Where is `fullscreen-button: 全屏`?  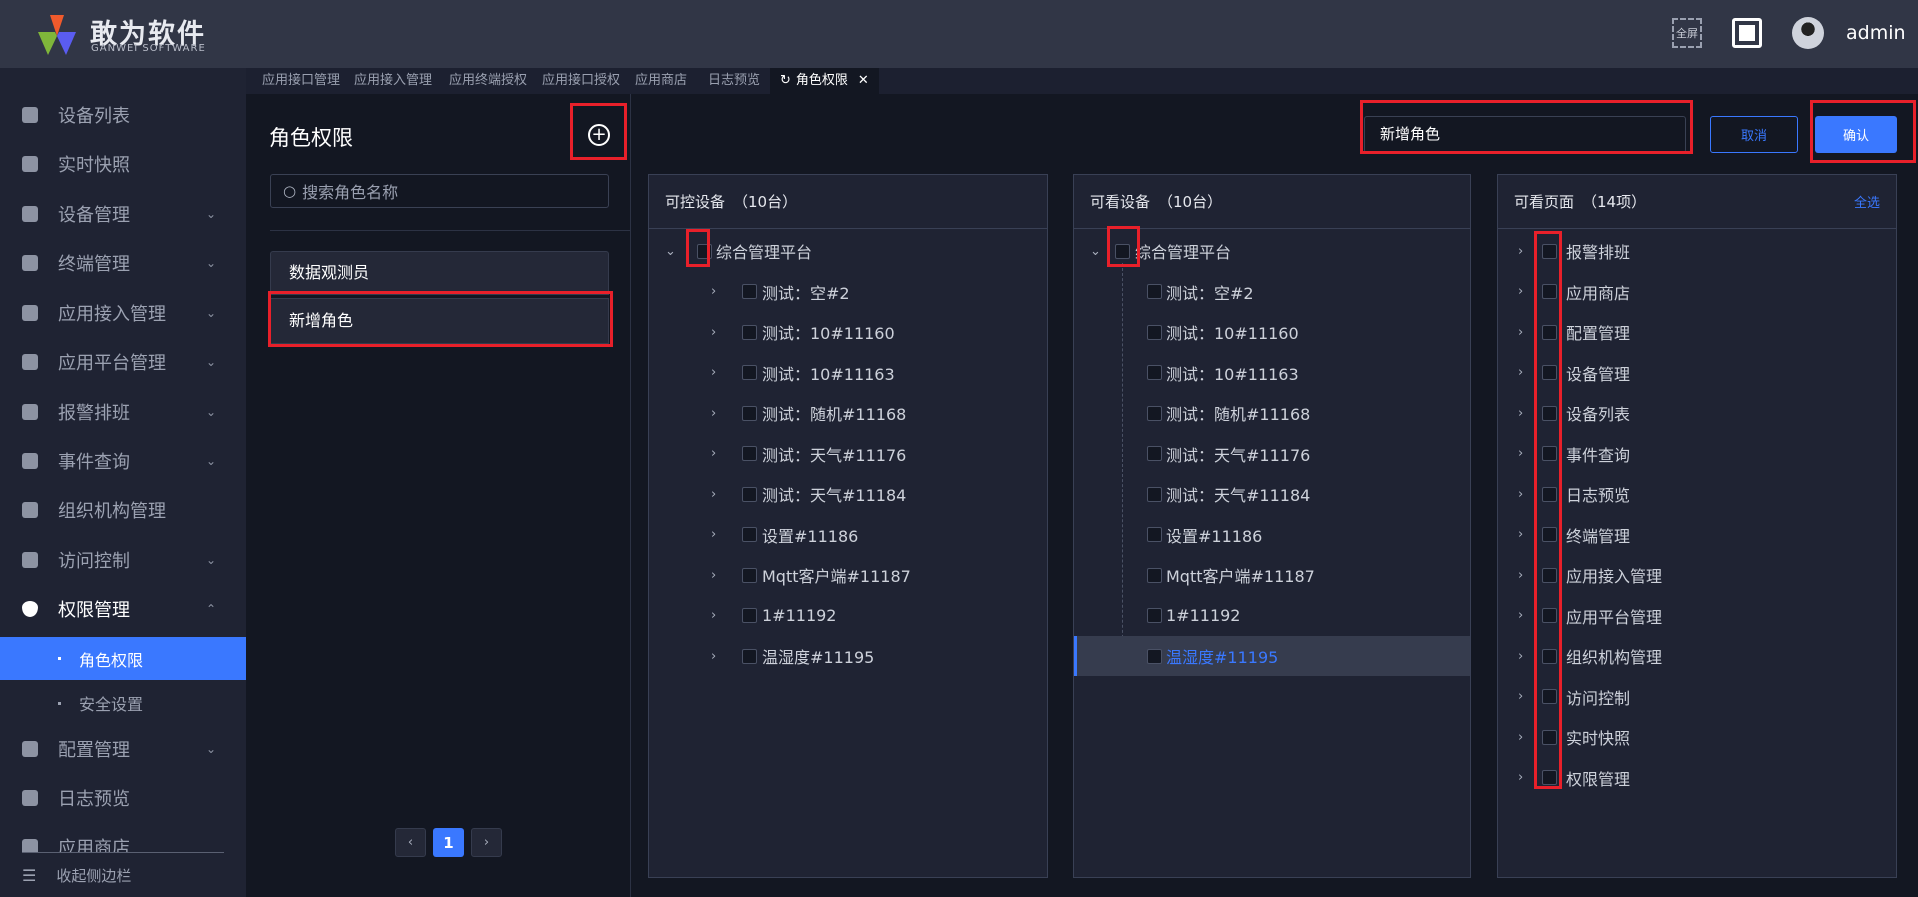 fullscreen-button: 全屏 is located at coordinates (1687, 33).